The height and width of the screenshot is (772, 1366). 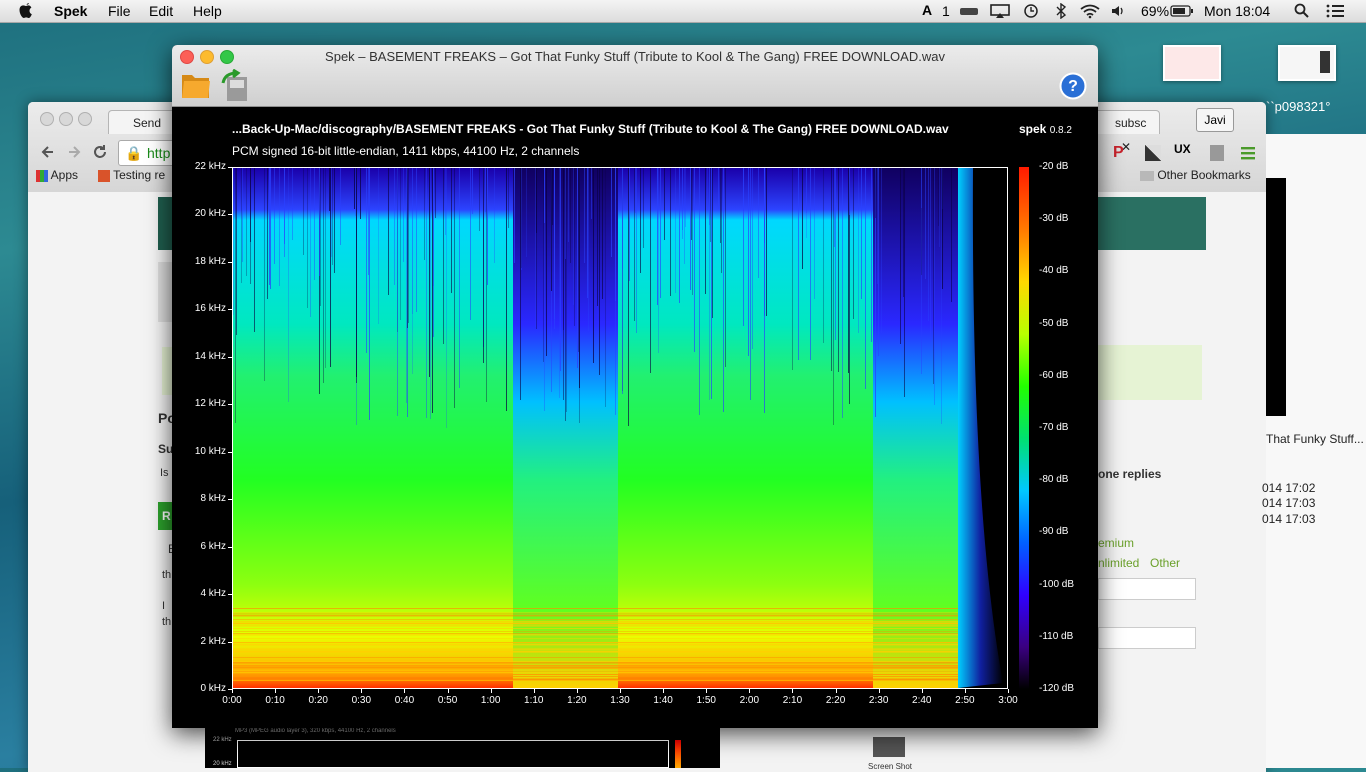 What do you see at coordinates (1125, 132) in the screenshot?
I see `browser-tab-subsc: subsc ✕` at bounding box center [1125, 132].